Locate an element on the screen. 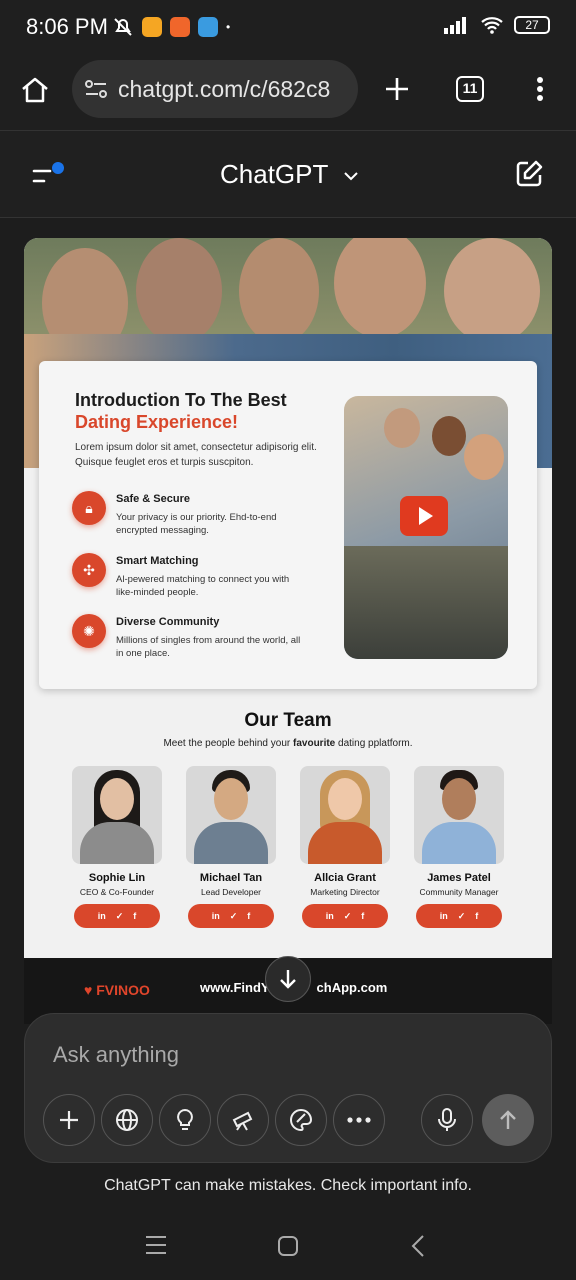 This screenshot has height=1280, width=576. arrow-up-icon is located at coordinates (508, 1119).